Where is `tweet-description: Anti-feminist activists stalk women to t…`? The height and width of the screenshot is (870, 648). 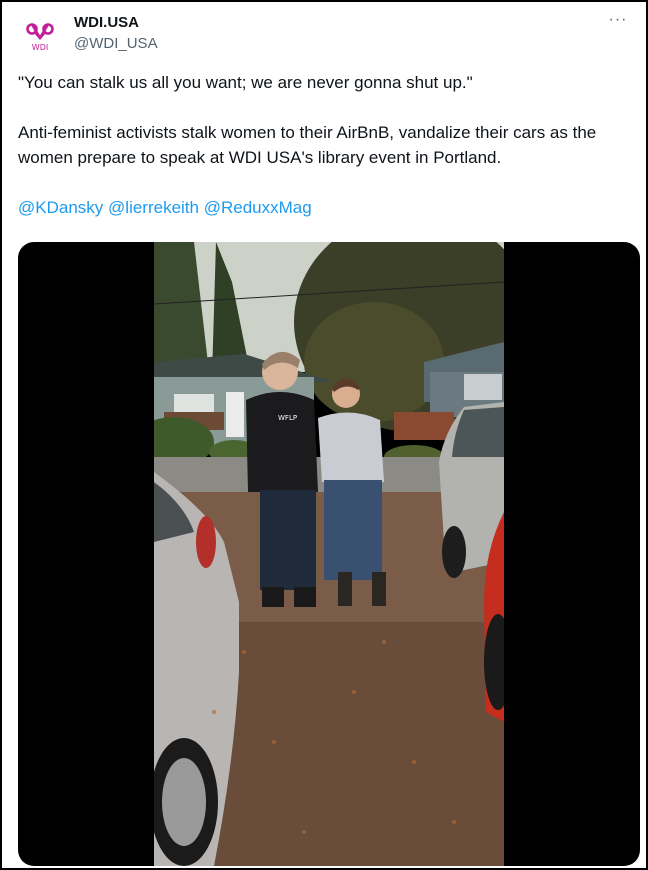 tweet-description: Anti-feminist activists stalk women to t… is located at coordinates (307, 145).